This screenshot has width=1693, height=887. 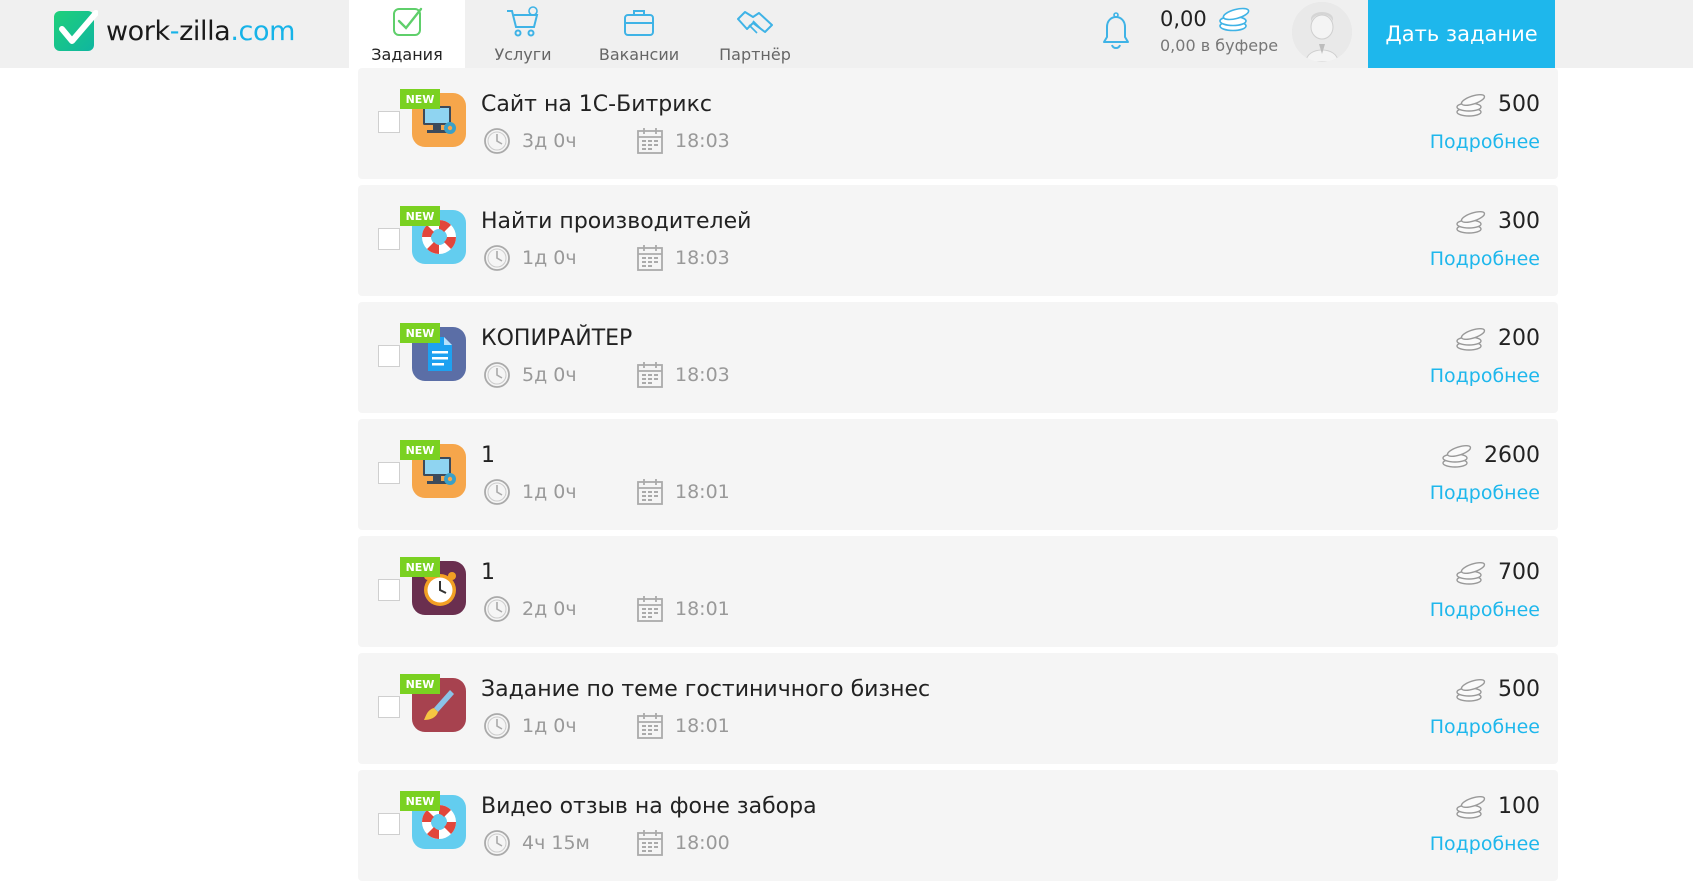 I want to click on task-title: Видео отзыв на фоне забора, so click(x=649, y=806).